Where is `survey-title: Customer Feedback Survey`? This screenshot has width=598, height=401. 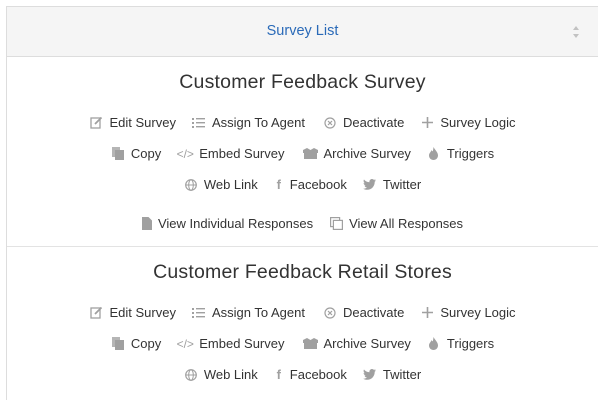
survey-title: Customer Feedback Survey is located at coordinates (302, 82).